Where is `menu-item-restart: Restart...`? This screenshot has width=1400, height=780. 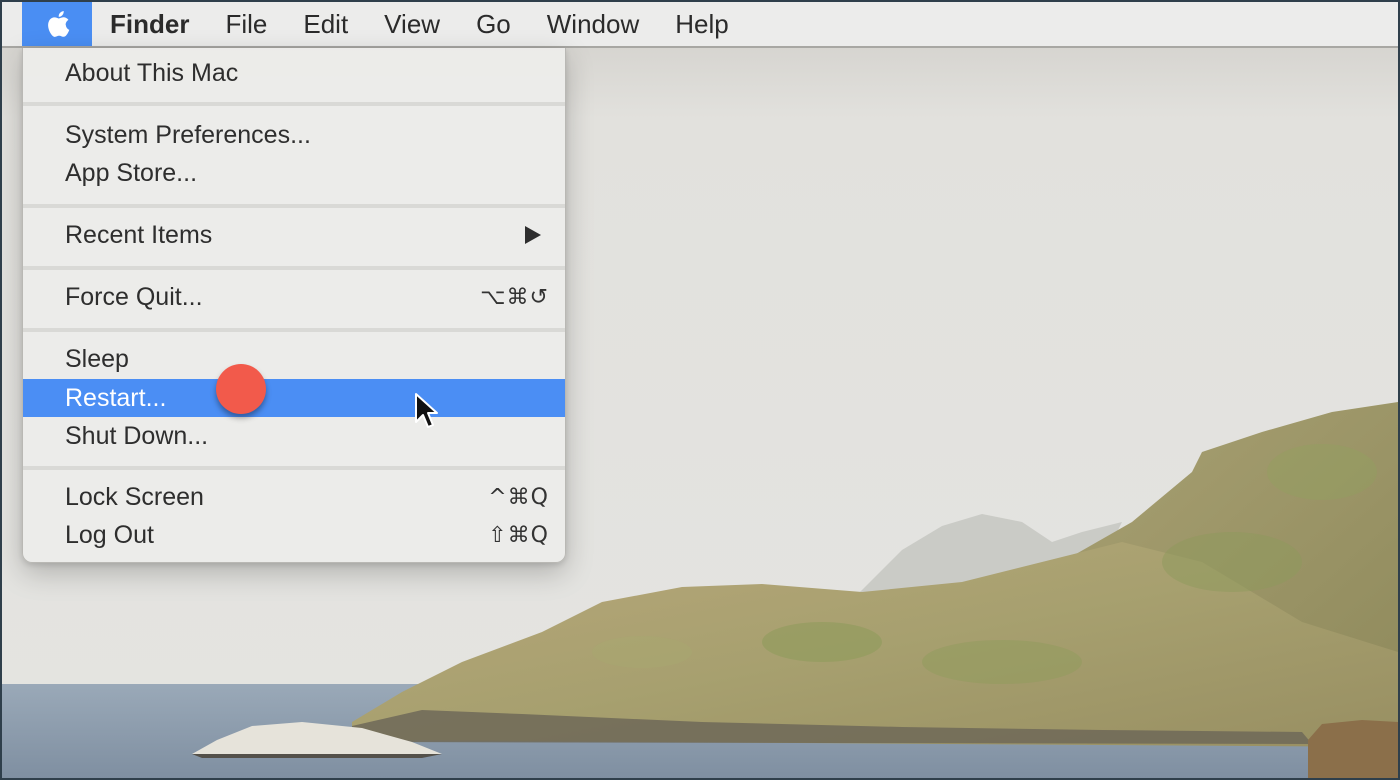
menu-item-restart: Restart... is located at coordinates (294, 398).